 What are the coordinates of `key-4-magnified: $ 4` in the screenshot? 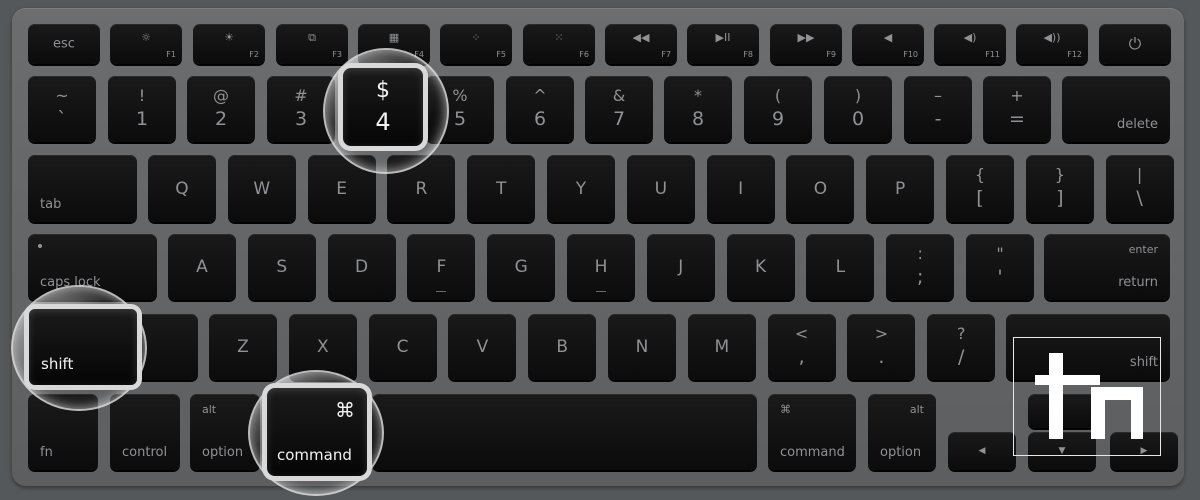 It's located at (383, 107).